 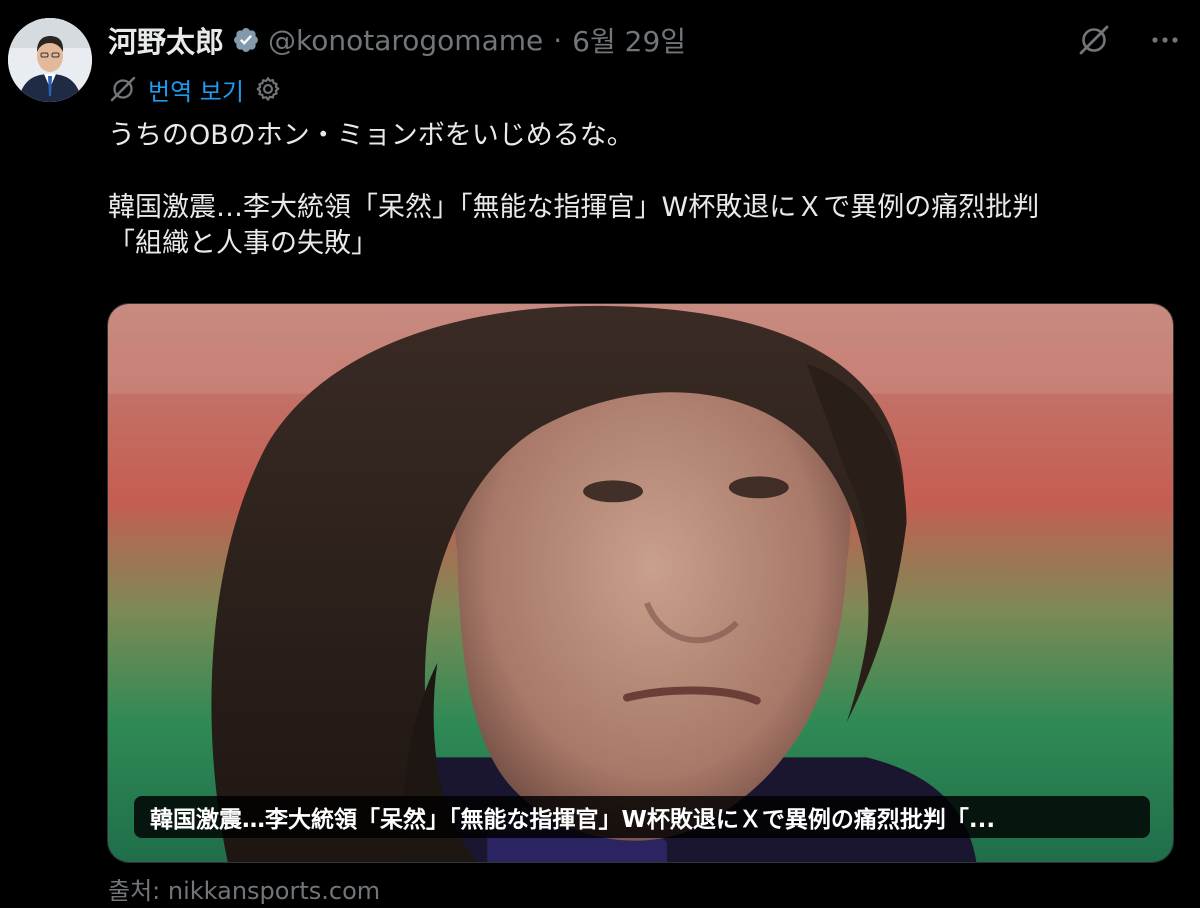 I want to click on show-translation-link: 번역 보기, so click(x=196, y=89).